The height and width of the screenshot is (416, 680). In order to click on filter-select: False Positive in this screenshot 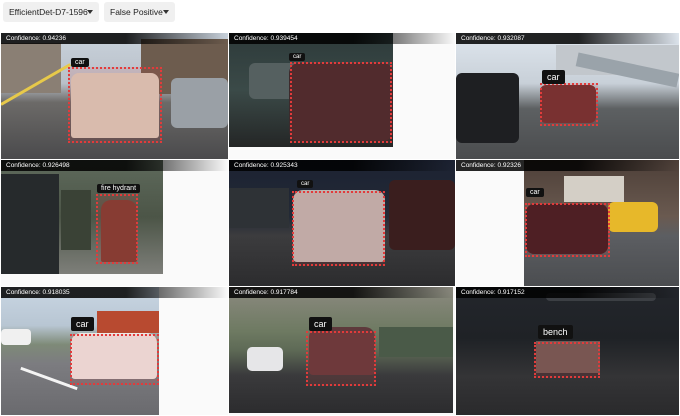, I will do `click(139, 12)`.